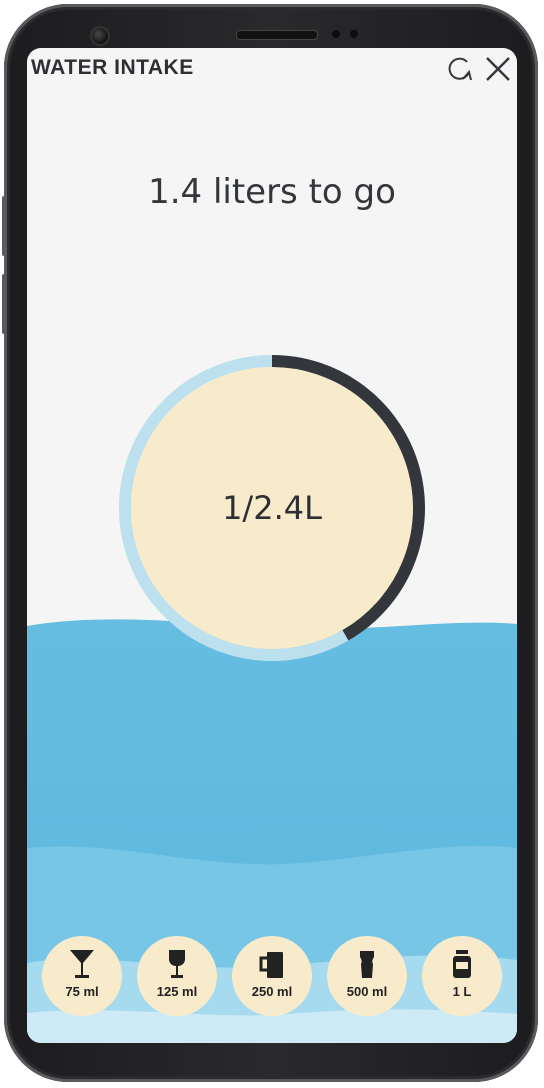 The image size is (544, 1088). I want to click on cup-75ml-button: 75 ml, so click(82, 976).